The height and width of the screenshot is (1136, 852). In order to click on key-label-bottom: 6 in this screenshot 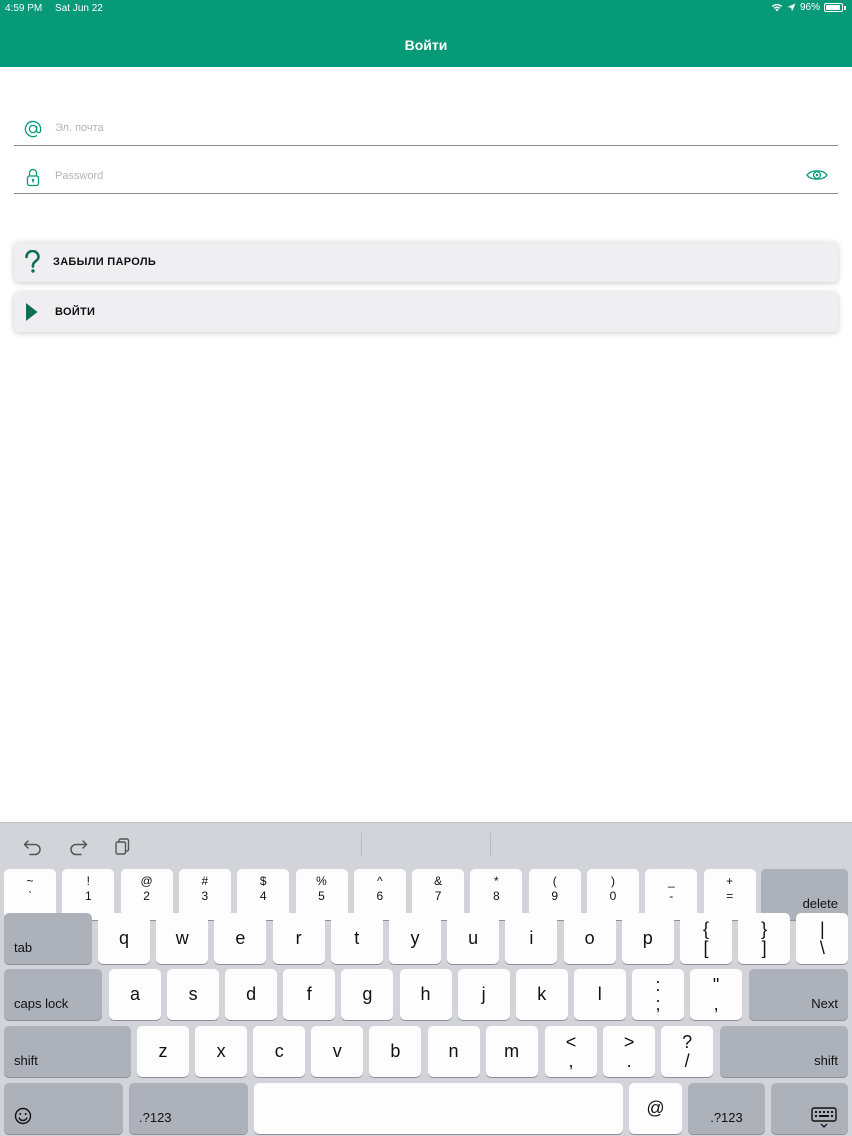, I will do `click(380, 896)`.